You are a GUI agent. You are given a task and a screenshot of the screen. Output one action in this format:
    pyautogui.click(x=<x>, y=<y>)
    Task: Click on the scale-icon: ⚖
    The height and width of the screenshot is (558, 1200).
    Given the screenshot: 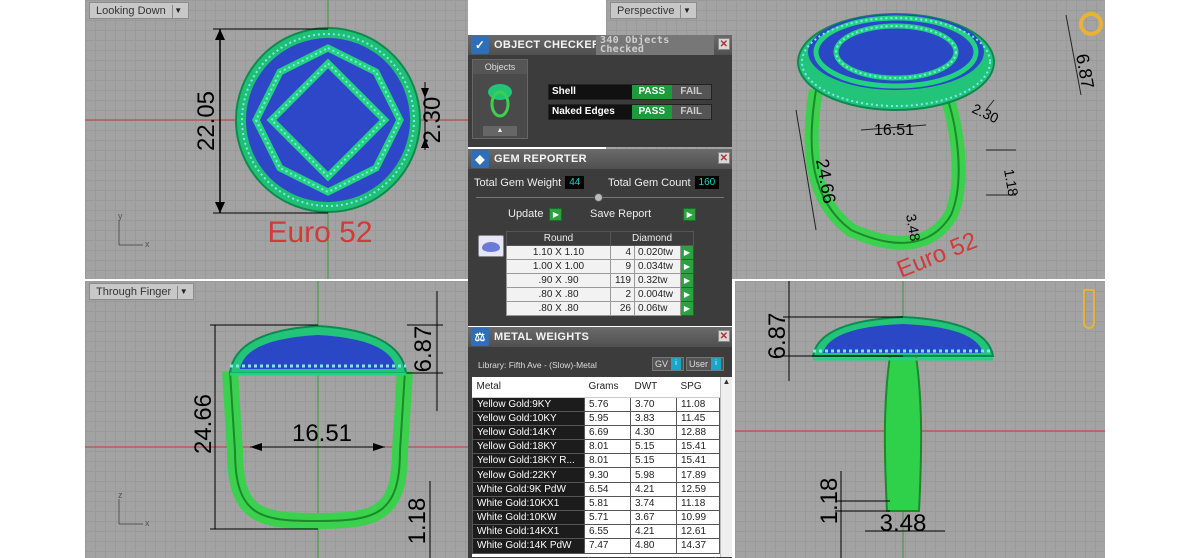 What is the action you would take?
    pyautogui.click(x=480, y=337)
    